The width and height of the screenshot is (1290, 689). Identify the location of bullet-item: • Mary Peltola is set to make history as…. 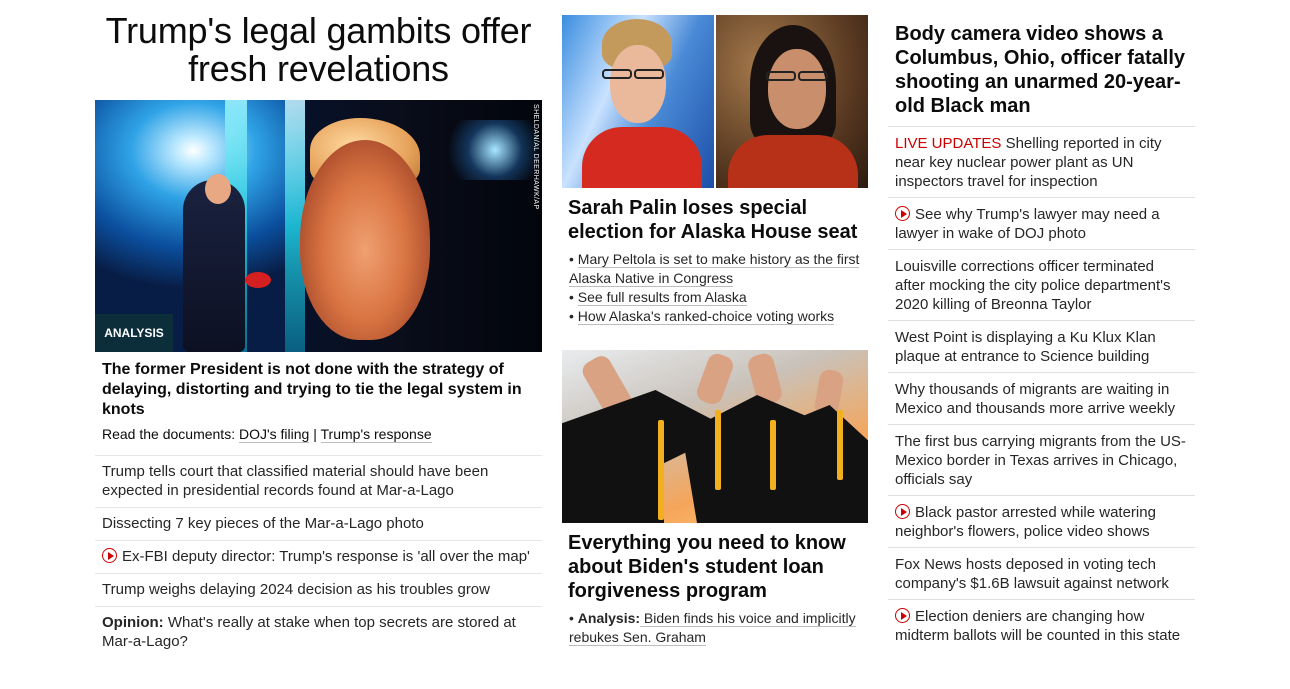
(715, 269).